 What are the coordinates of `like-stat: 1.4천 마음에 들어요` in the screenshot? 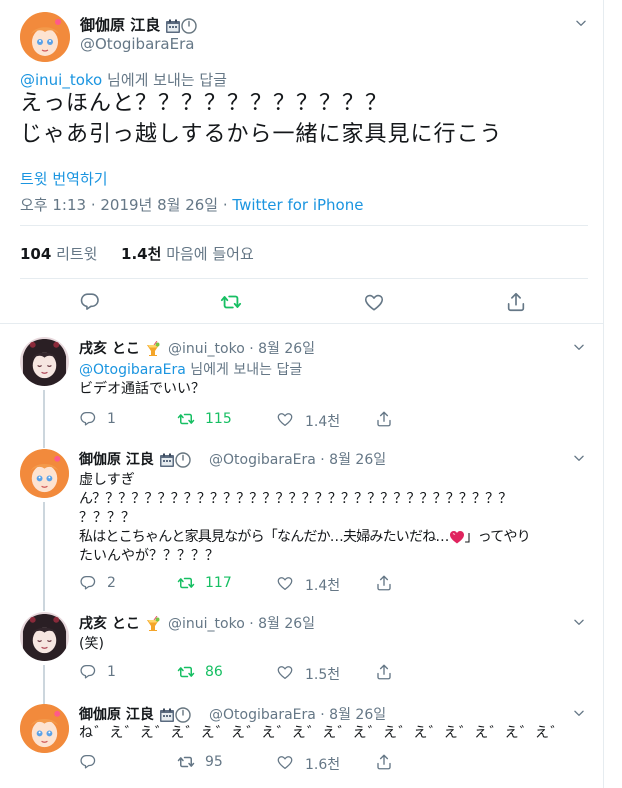 It's located at (187, 254).